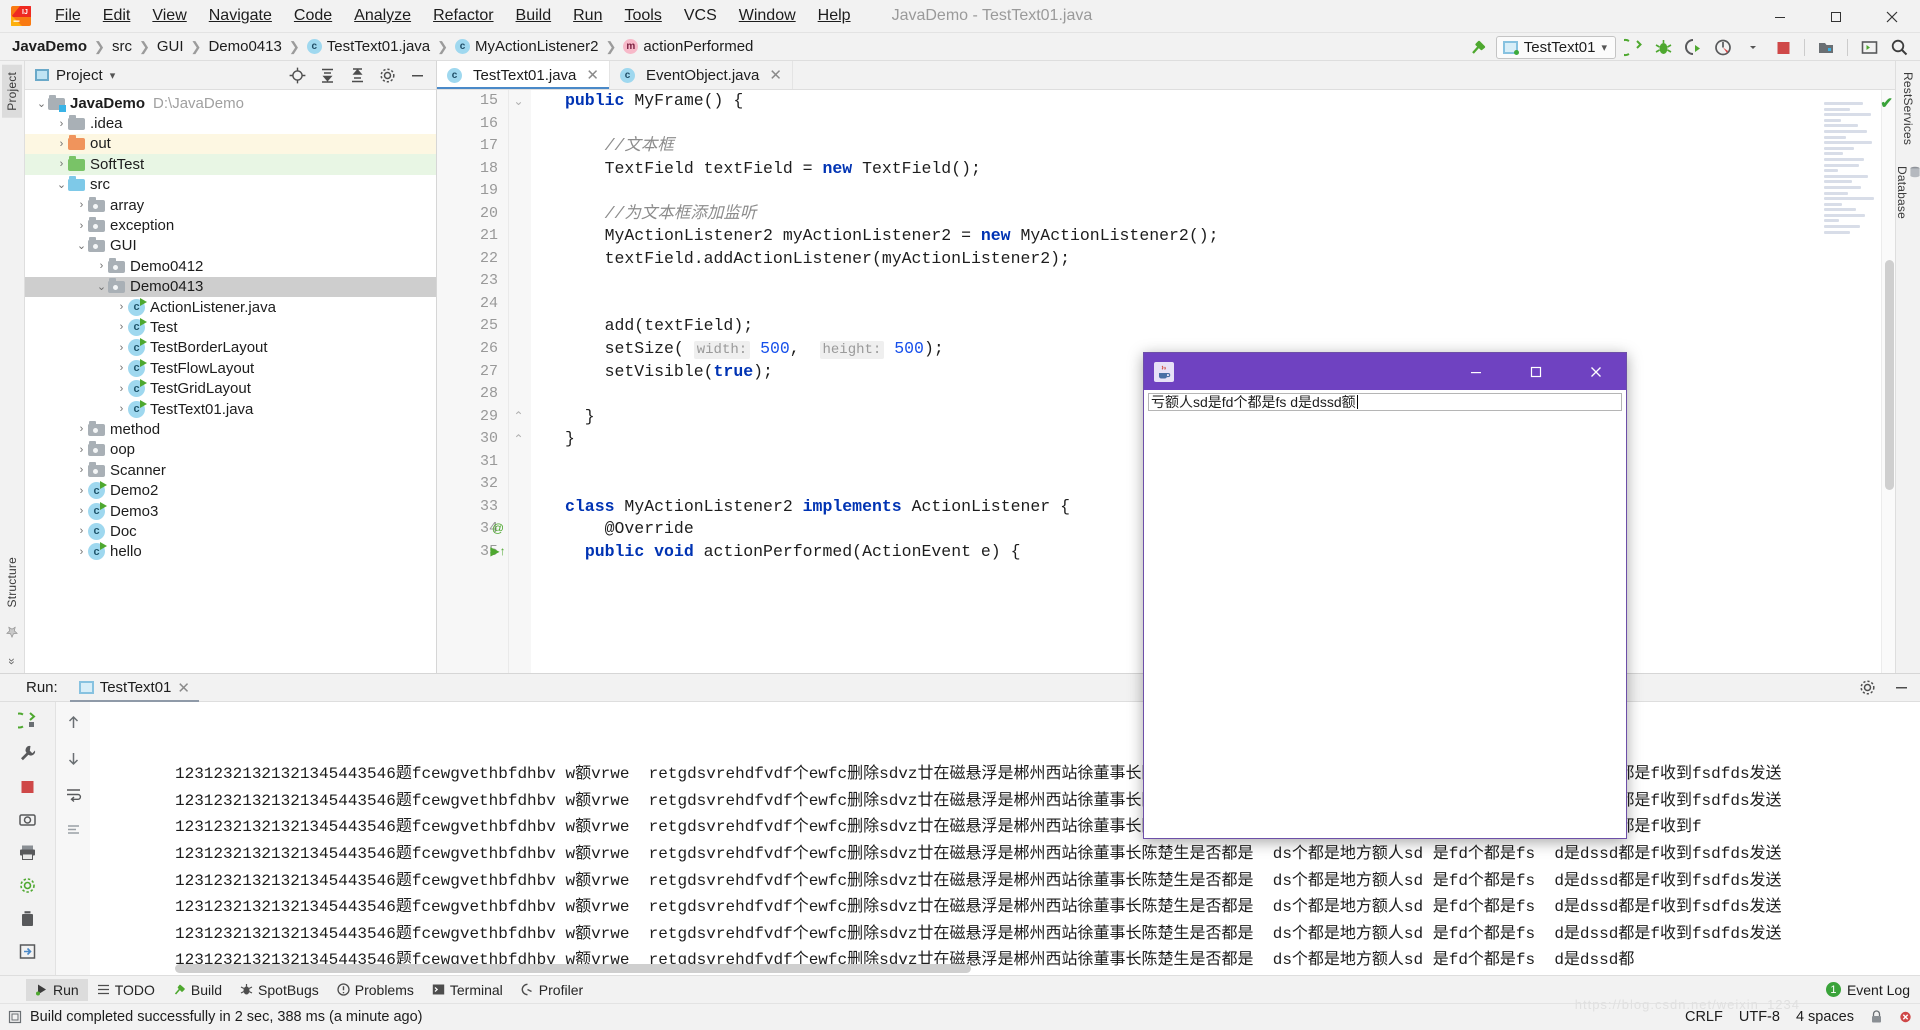 The width and height of the screenshot is (1920, 1030). Describe the element at coordinates (230, 225) in the screenshot. I see `tree-item-exception: › exception` at that location.